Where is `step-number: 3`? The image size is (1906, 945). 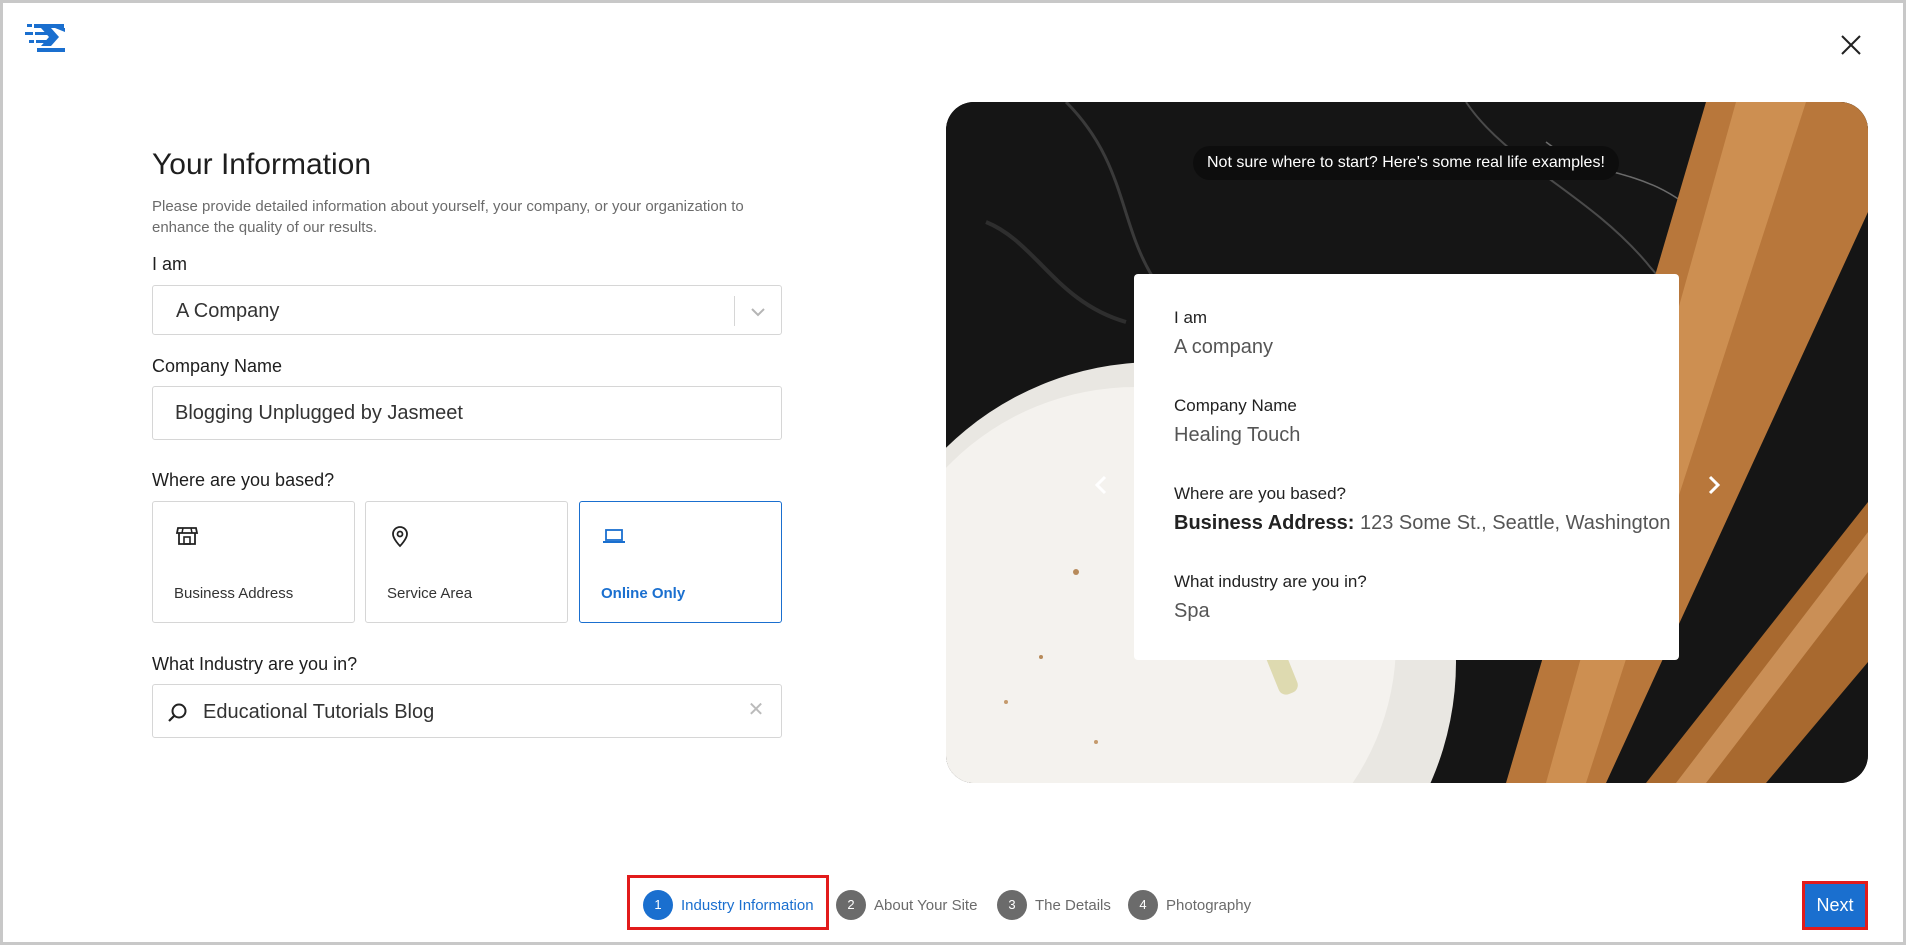
step-number: 3 is located at coordinates (1012, 905).